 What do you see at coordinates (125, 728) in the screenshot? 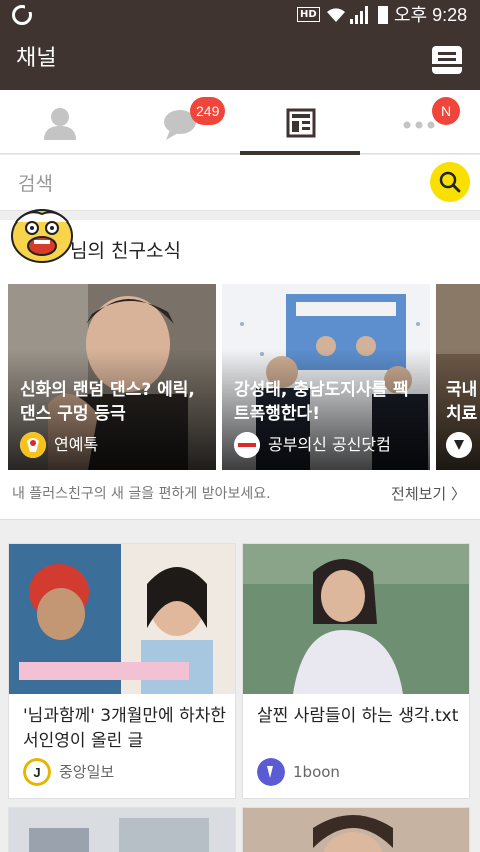
I see `feed-title: '님과함께' 3개월만에 하차한 서인영이 올린 글` at bounding box center [125, 728].